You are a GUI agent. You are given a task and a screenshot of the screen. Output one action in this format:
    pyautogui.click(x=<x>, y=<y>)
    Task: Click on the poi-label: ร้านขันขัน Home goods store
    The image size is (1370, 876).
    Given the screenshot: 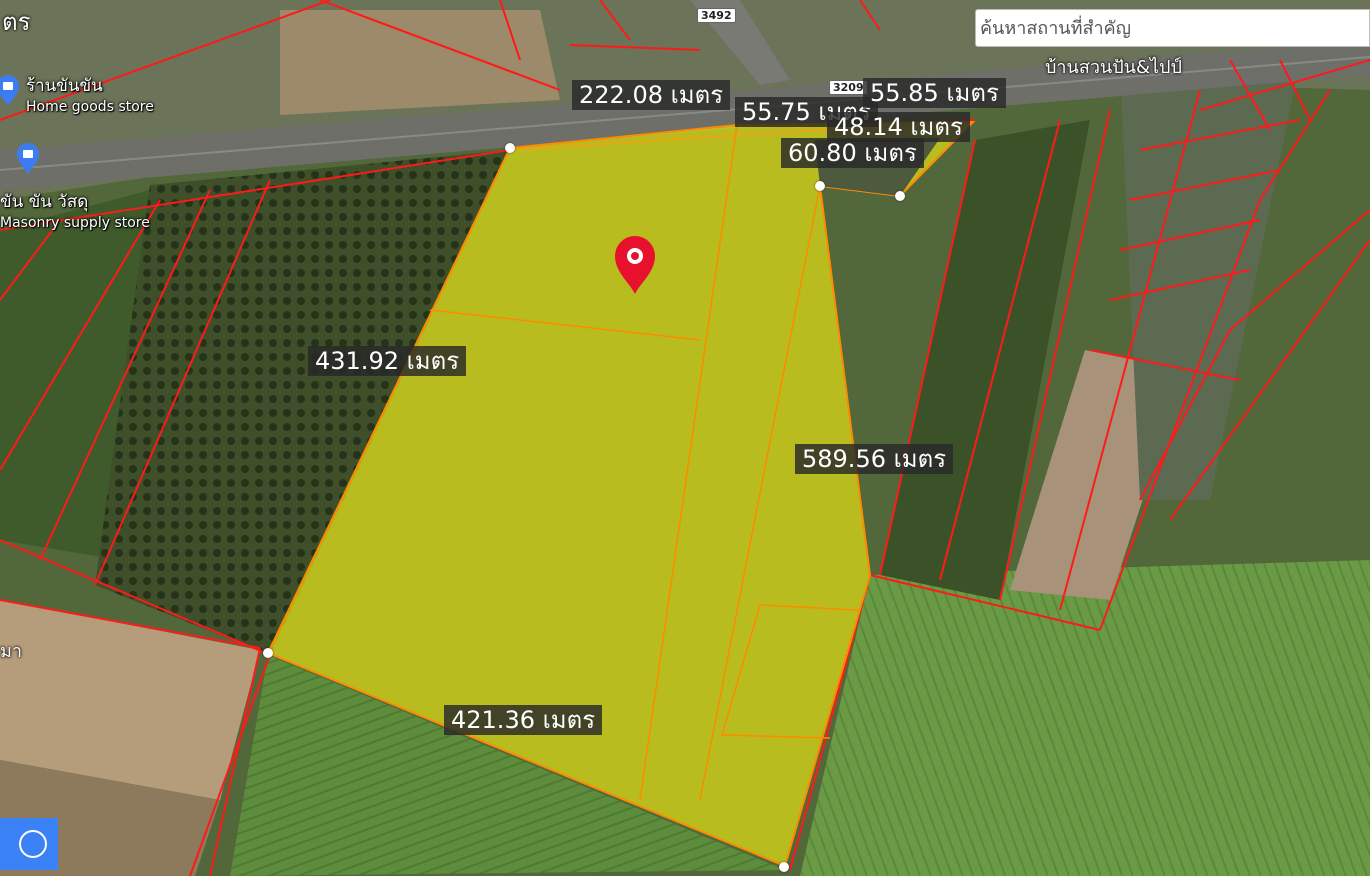 What is the action you would take?
    pyautogui.click(x=90, y=93)
    